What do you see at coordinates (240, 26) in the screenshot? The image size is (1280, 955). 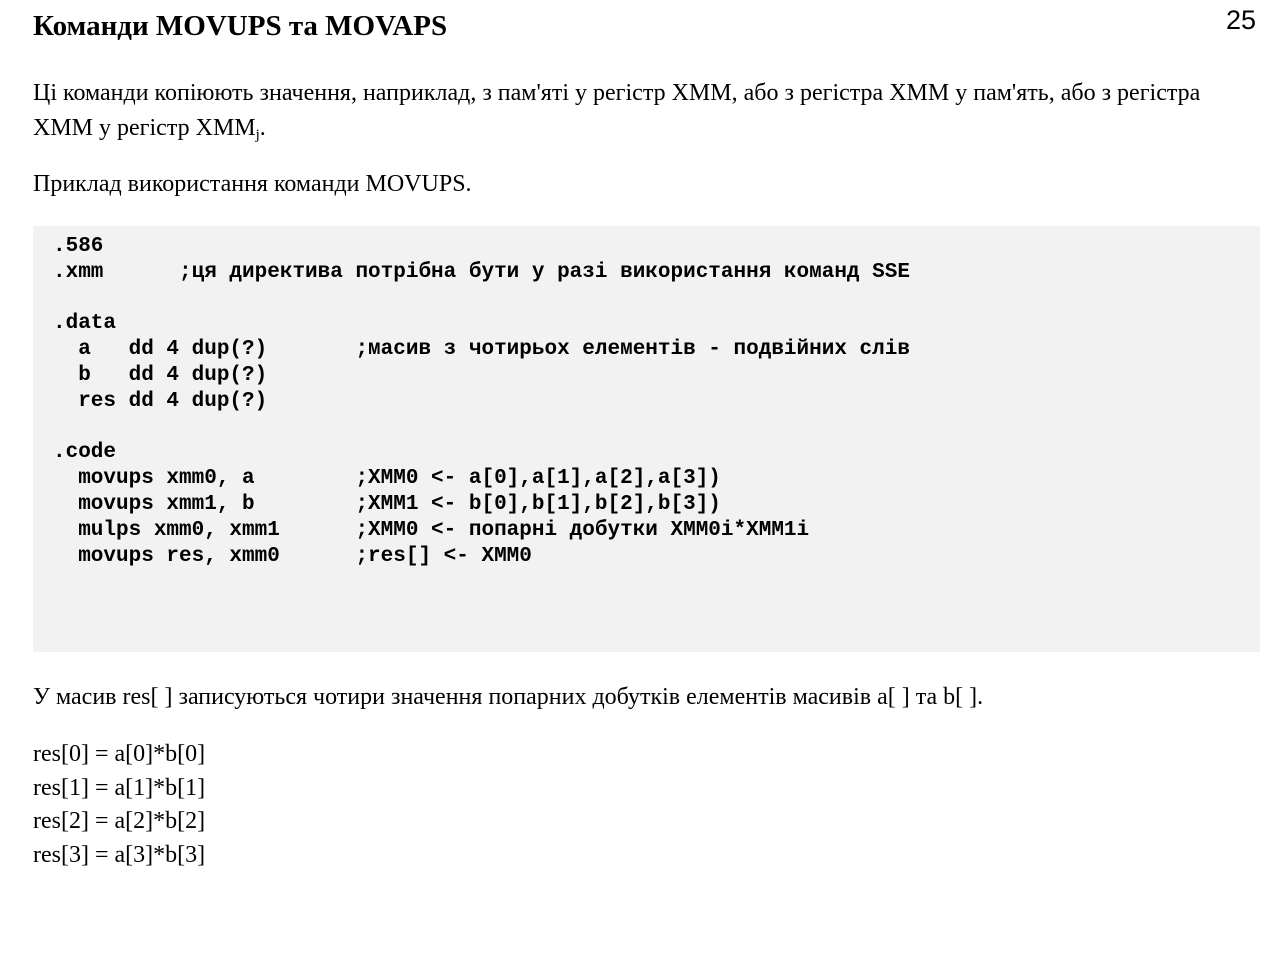 I see `page-title: Команди MOVUPS та MOVAPS` at bounding box center [240, 26].